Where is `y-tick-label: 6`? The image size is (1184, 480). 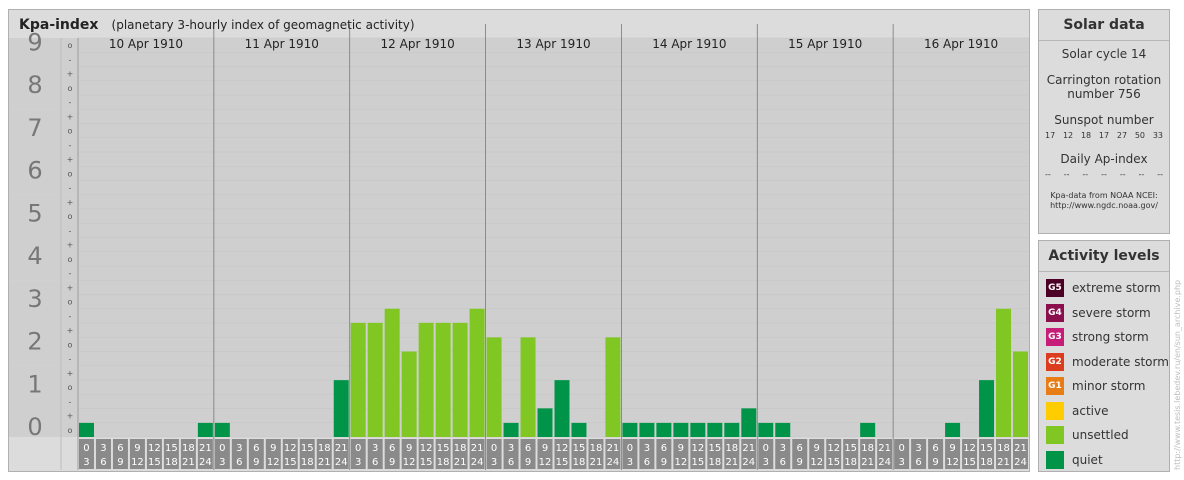 y-tick-label: 6 is located at coordinates (34, 171).